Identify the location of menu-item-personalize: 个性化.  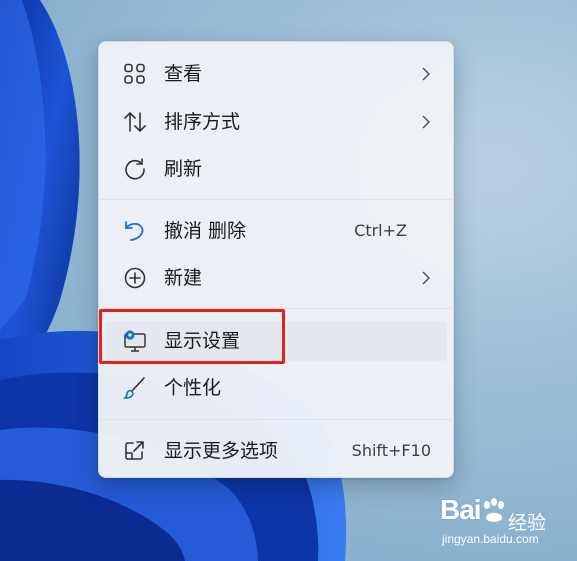
(276, 388).